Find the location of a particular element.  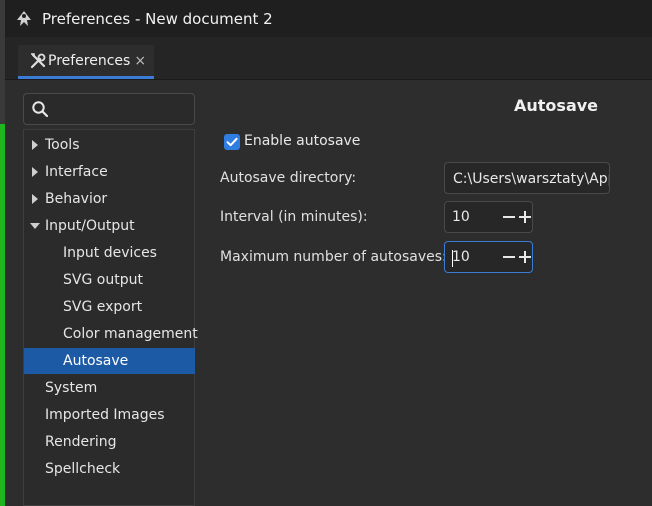

tree-item-rendering: Rendering is located at coordinates (109, 442).